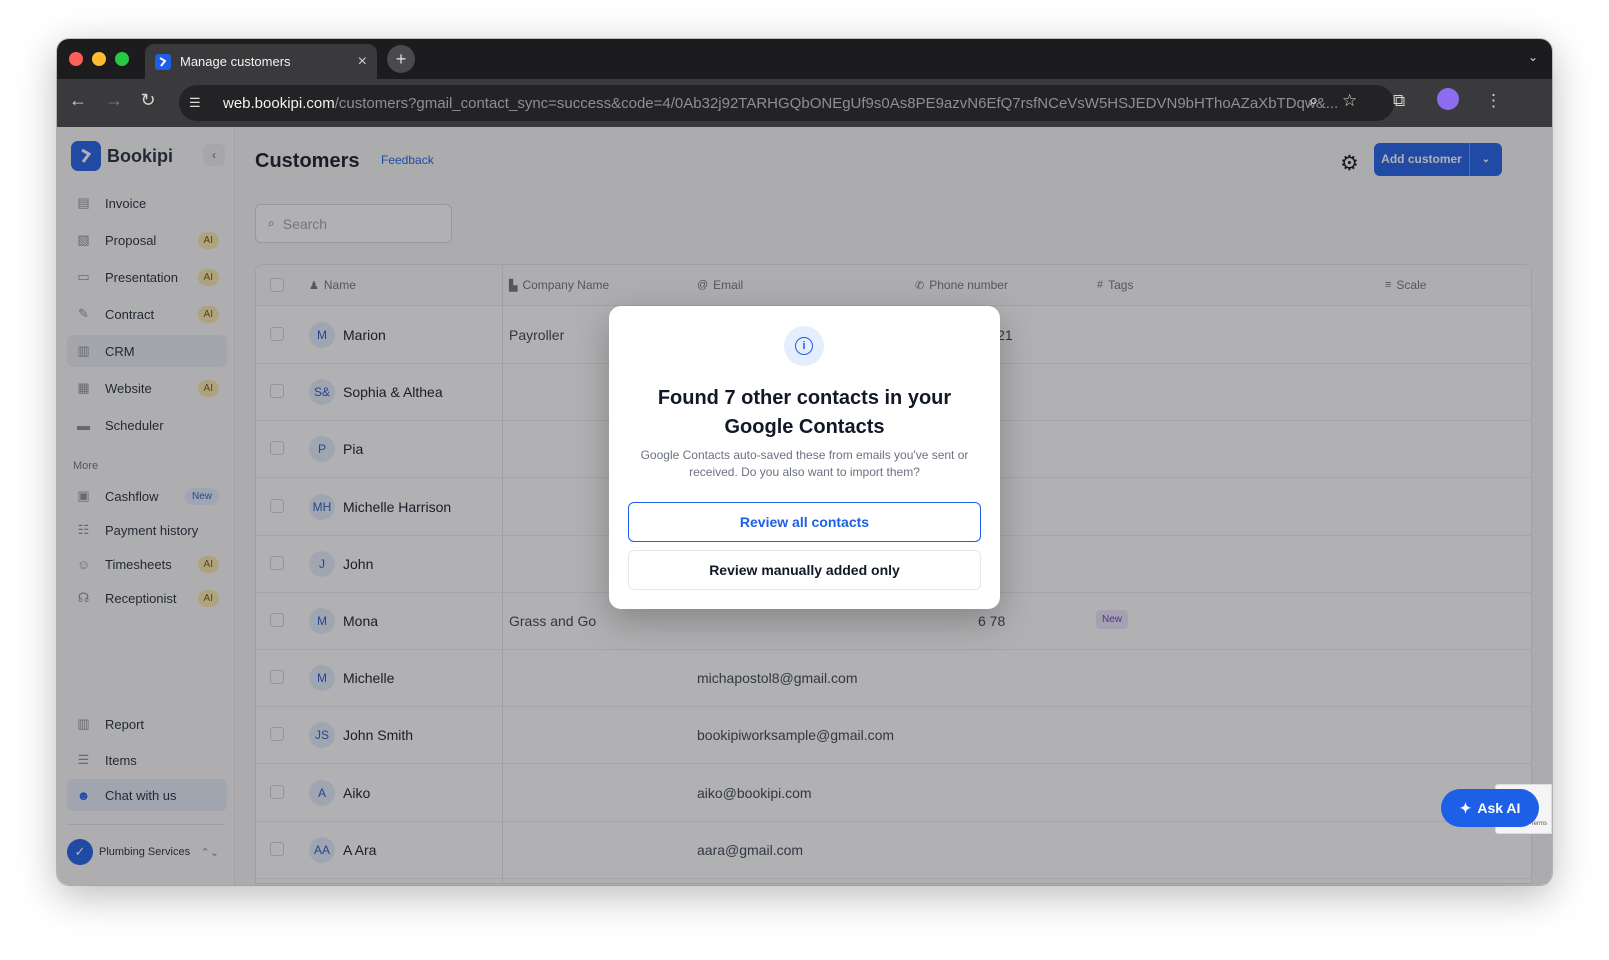  What do you see at coordinates (76, 59) in the screenshot?
I see `close-window-button` at bounding box center [76, 59].